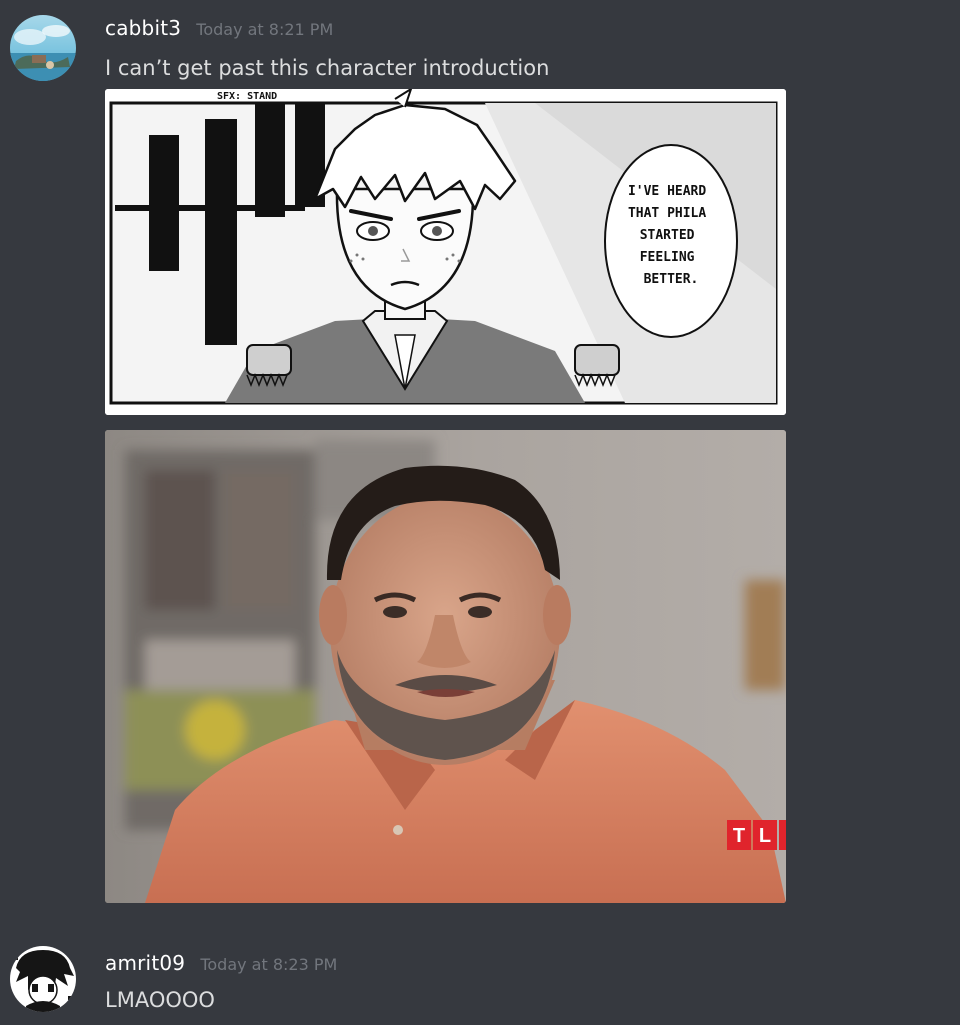 The image size is (960, 1025). Describe the element at coordinates (667, 213) in the screenshot. I see `speech-line: THAT PHILA` at that location.